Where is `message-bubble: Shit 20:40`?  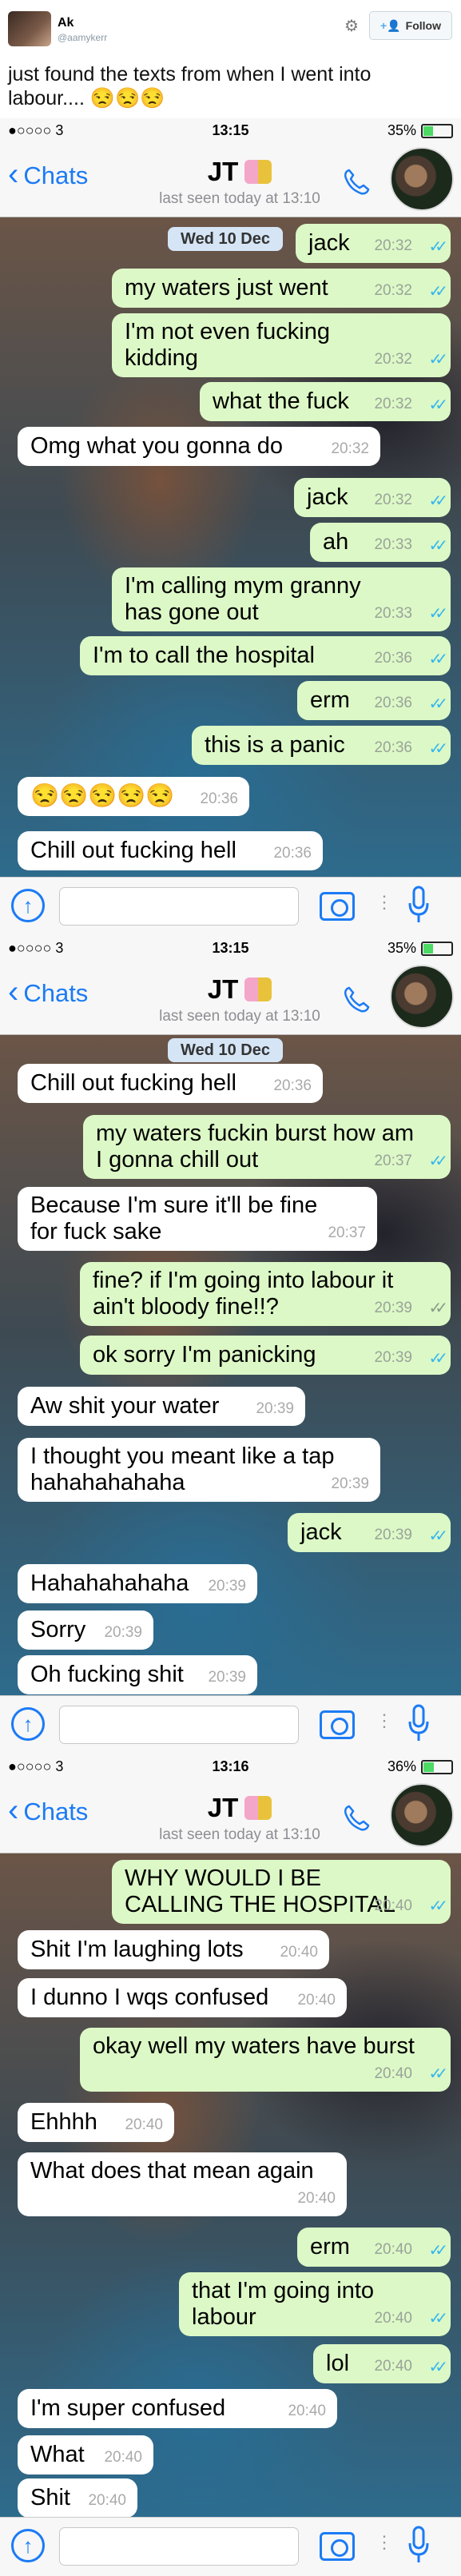 message-bubble: Shit 20:40 is located at coordinates (77, 2498).